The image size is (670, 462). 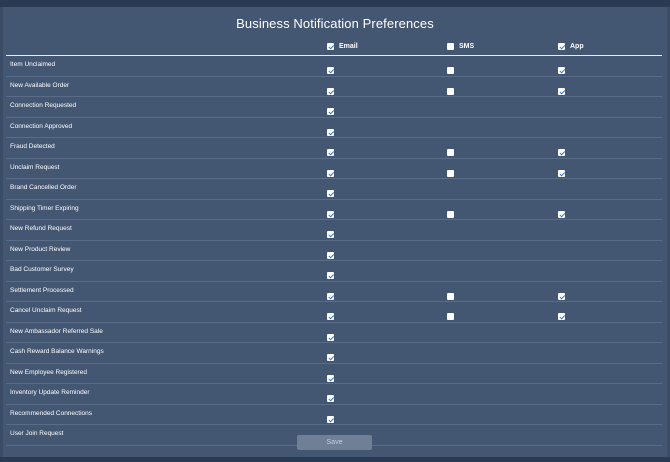 What do you see at coordinates (43, 187) in the screenshot?
I see `notification-label: Brand Cancelled Order` at bounding box center [43, 187].